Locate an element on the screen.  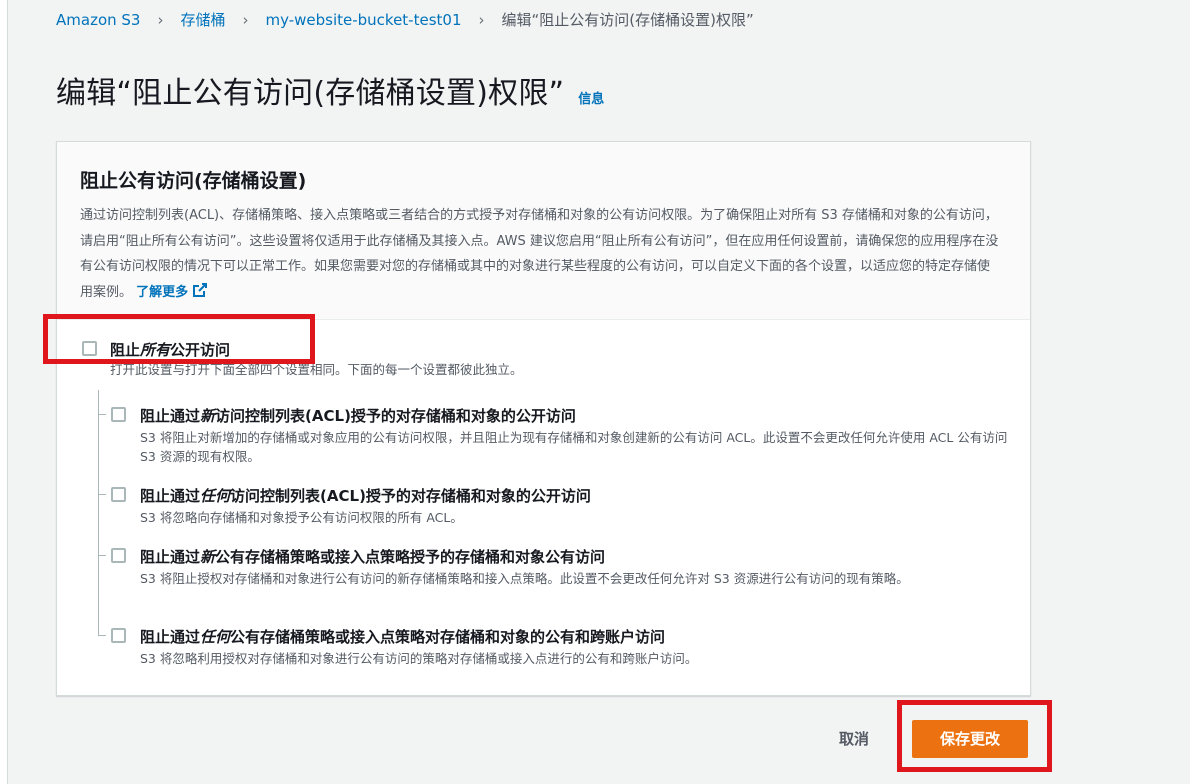
block-new-policy-label: 阻止通过新公有存储桶策略或接入点策略授予的存储桶和对象公有访问 is located at coordinates (372, 556).